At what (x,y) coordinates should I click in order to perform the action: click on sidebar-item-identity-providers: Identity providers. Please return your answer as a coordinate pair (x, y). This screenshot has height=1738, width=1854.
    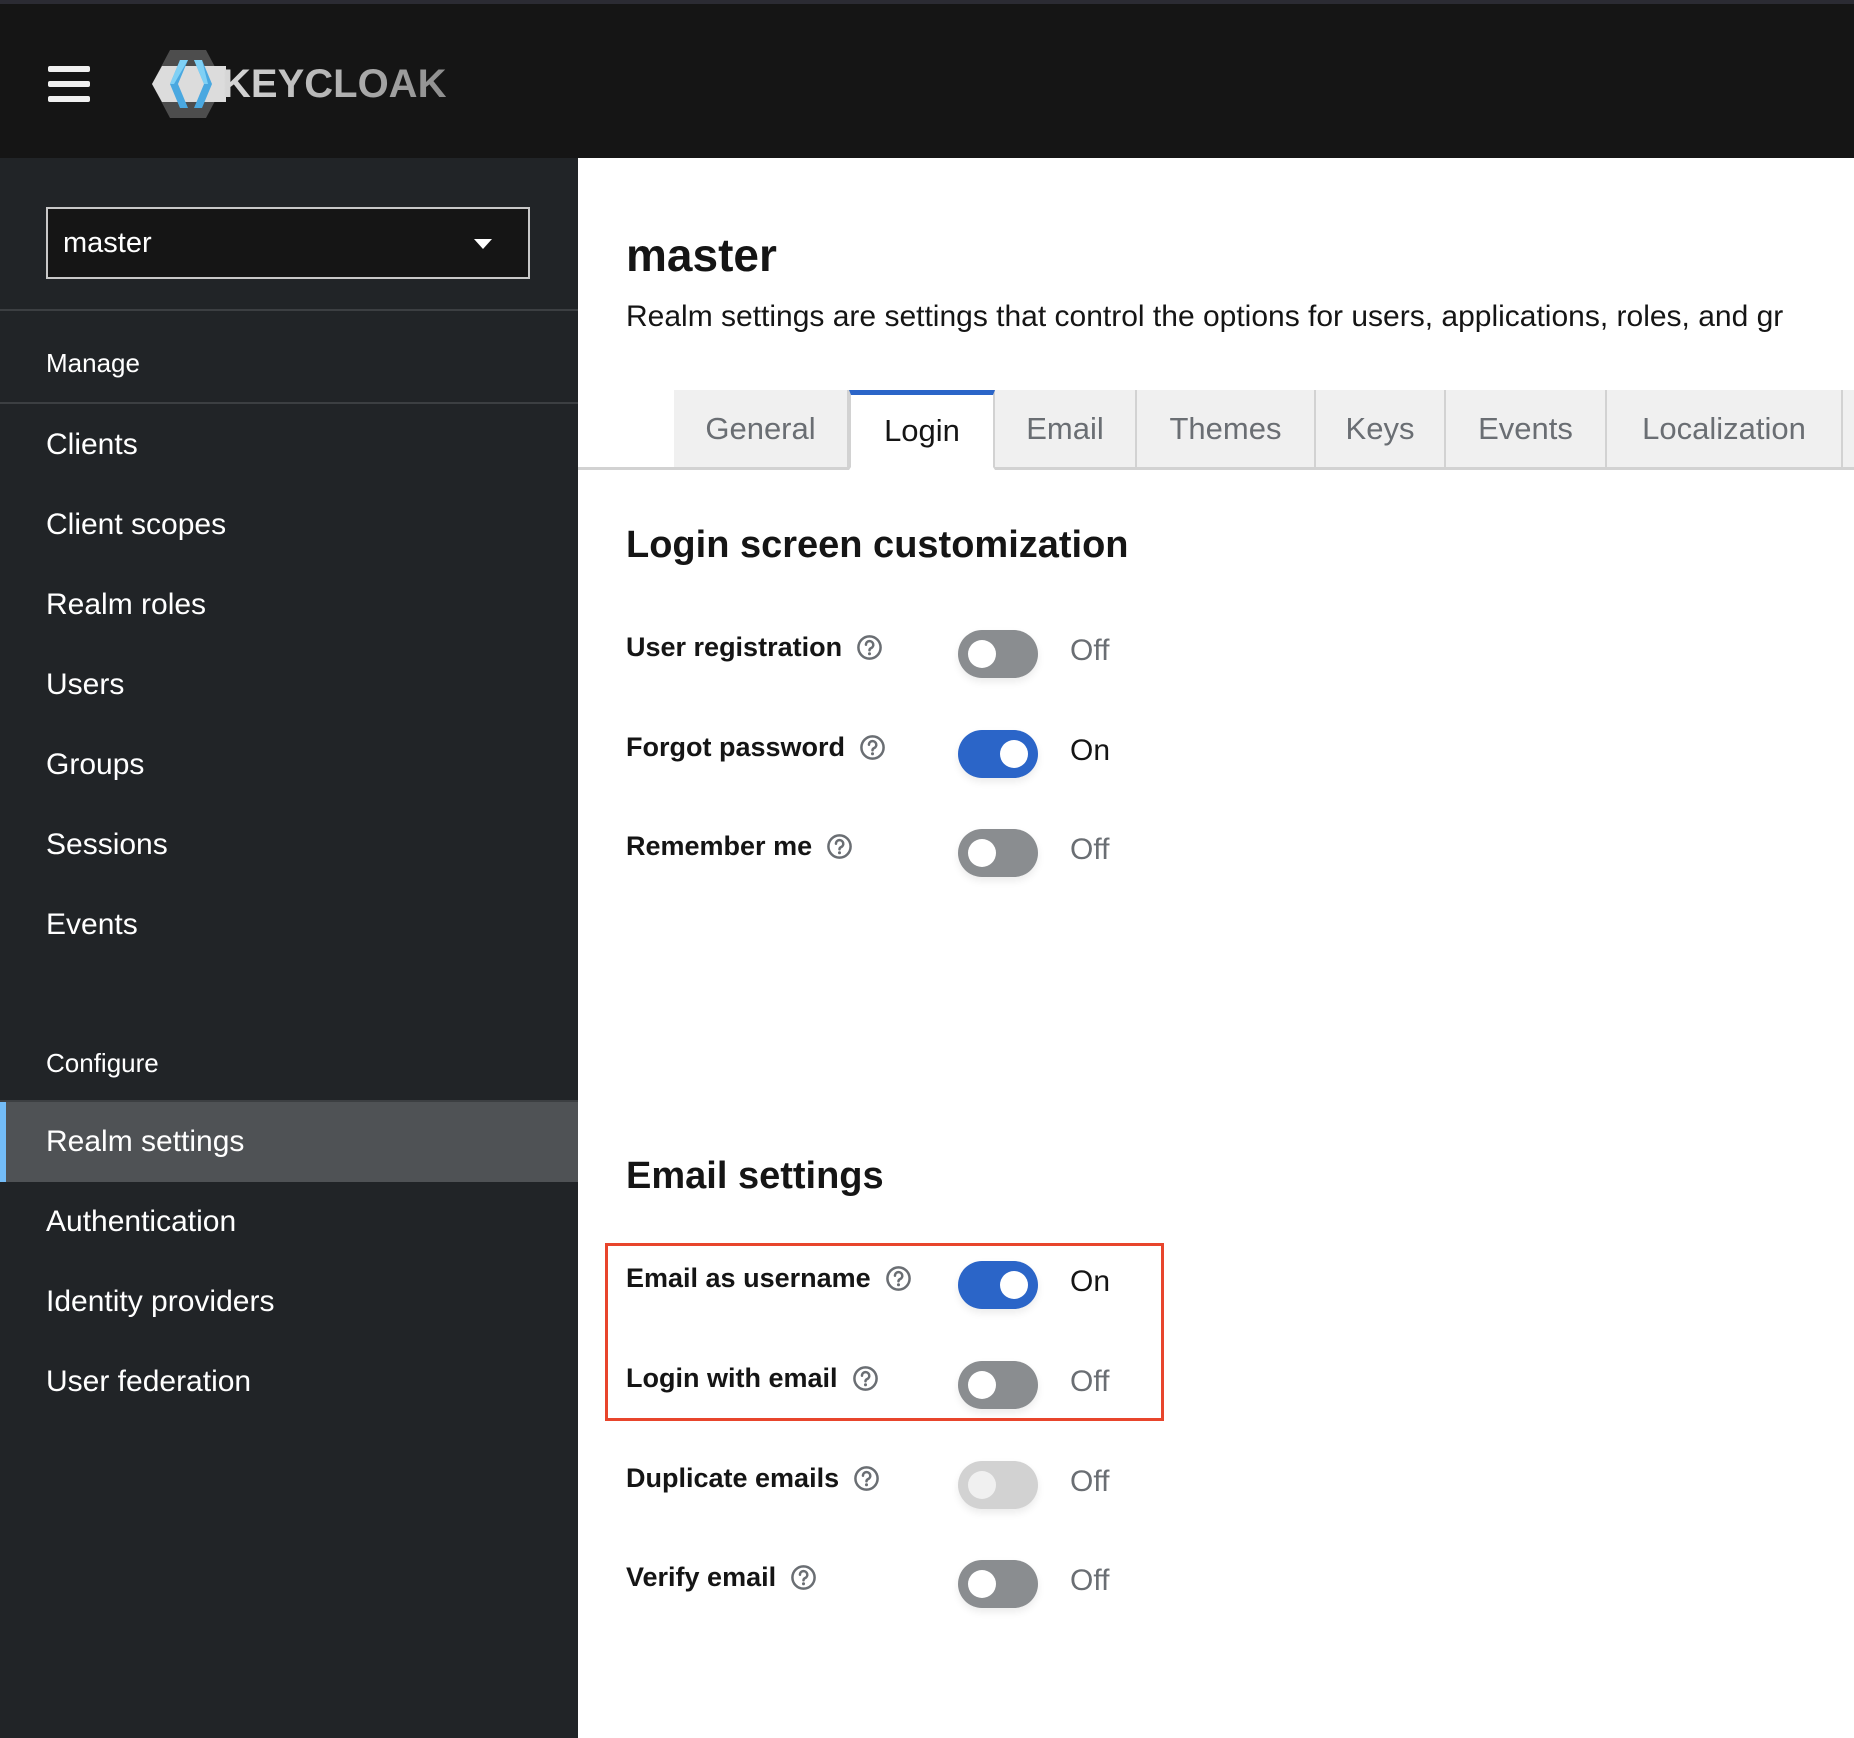
    Looking at the image, I should click on (289, 1302).